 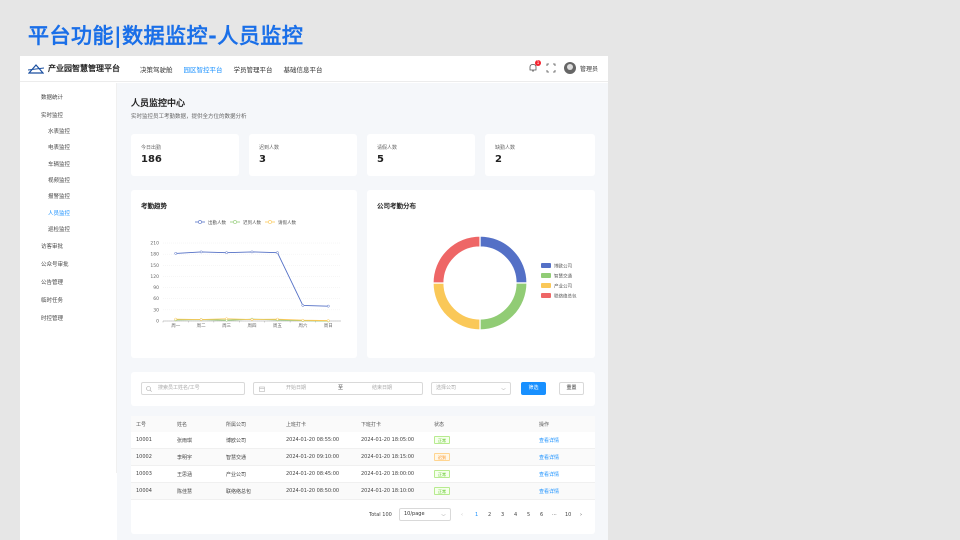 I want to click on page-5: 5, so click(x=528, y=515).